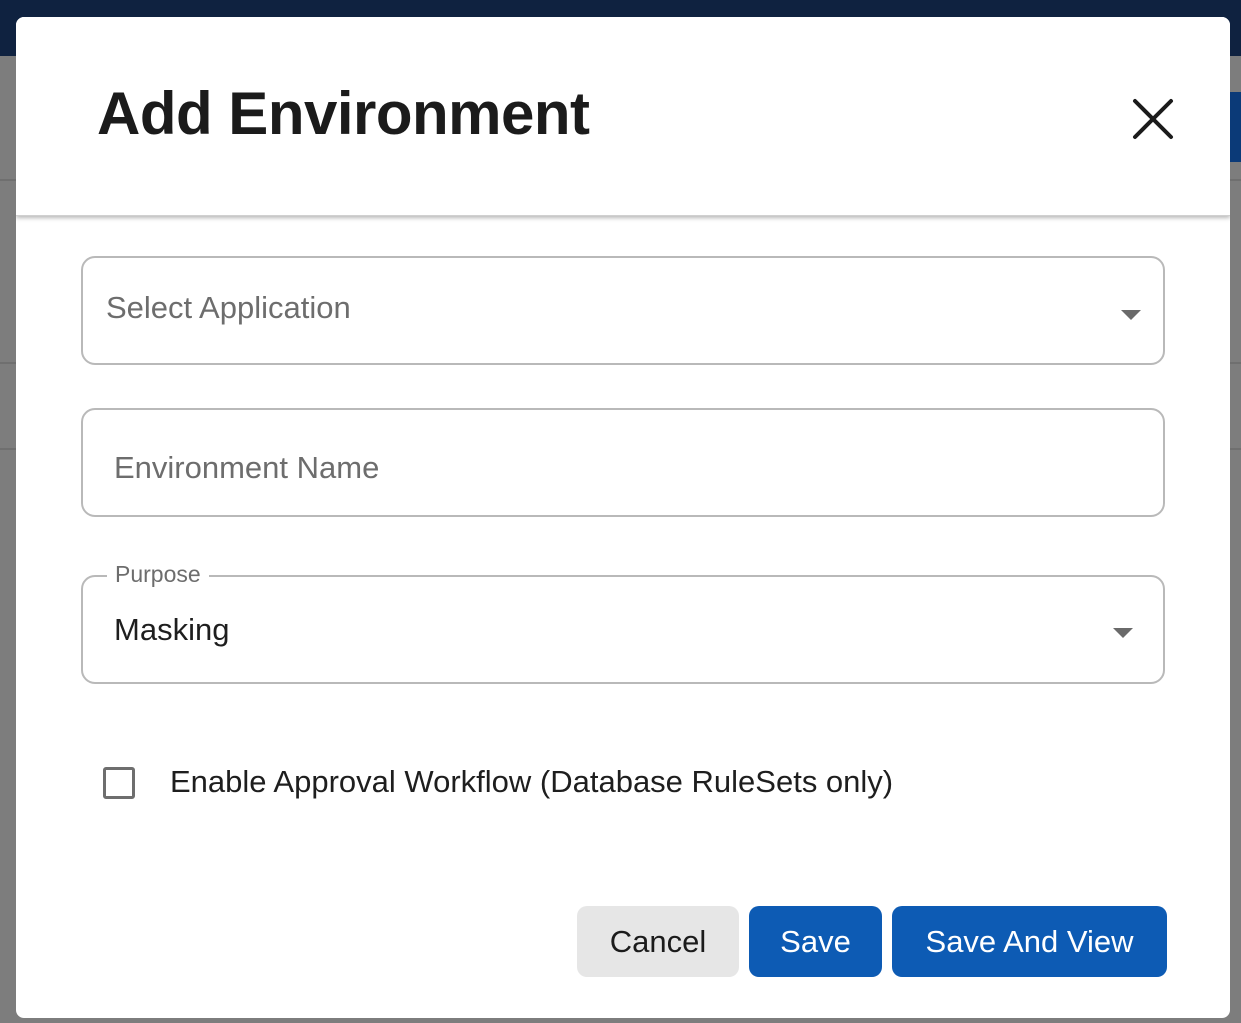  I want to click on close-icon, so click(1153, 119).